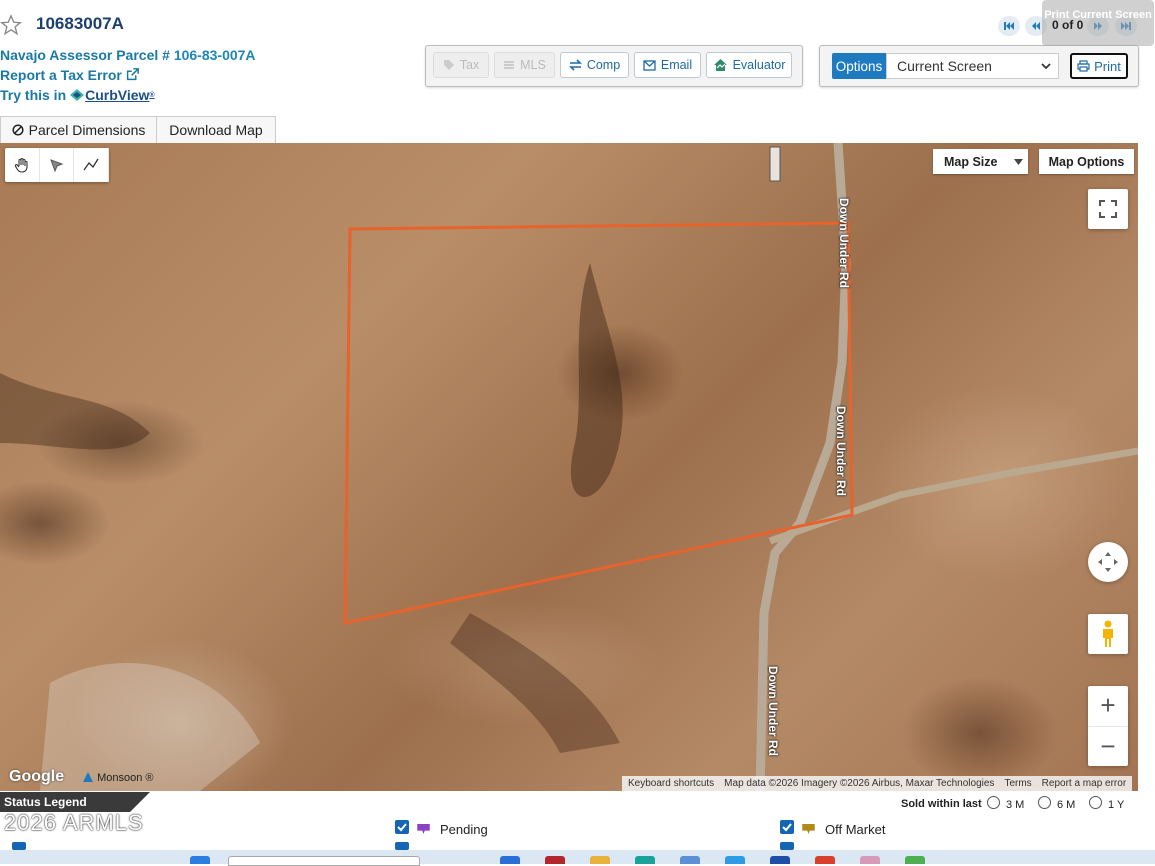  What do you see at coordinates (1044, 802) in the screenshot?
I see `sold-6m-radio` at bounding box center [1044, 802].